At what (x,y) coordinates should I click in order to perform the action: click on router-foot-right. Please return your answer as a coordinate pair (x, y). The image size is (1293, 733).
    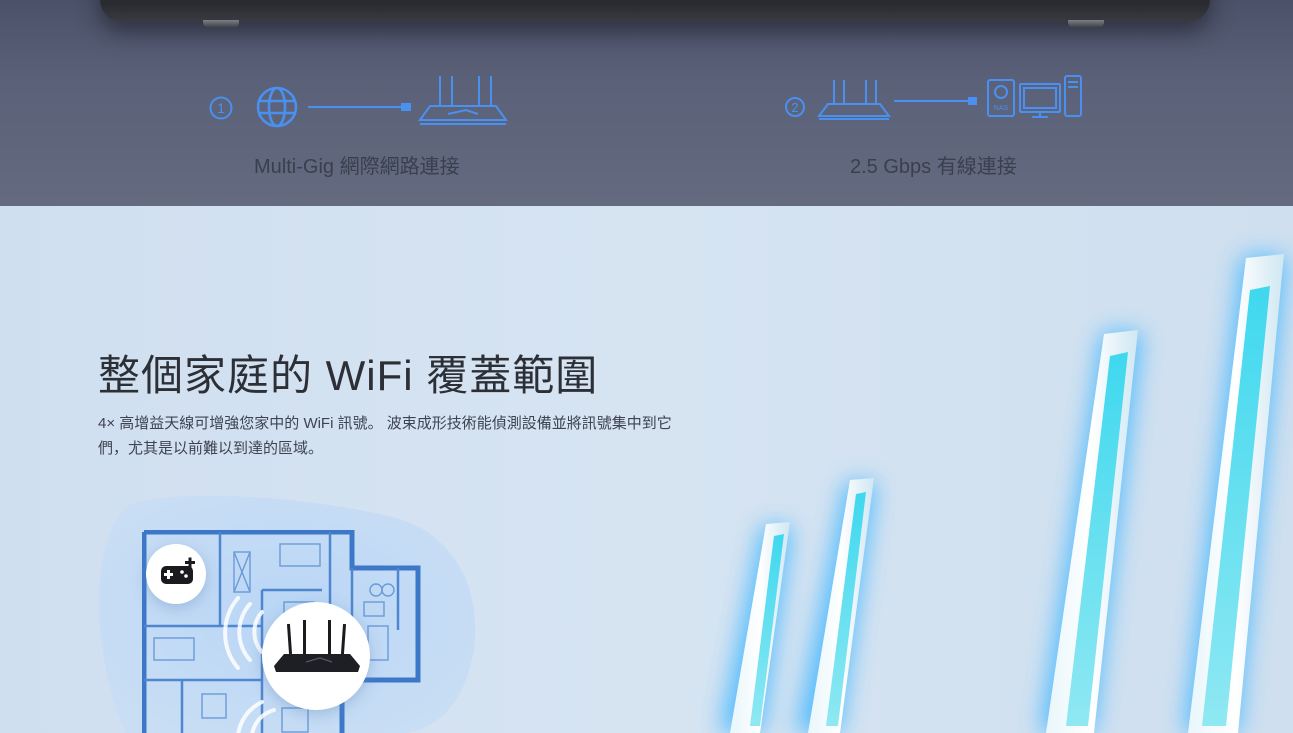
    Looking at the image, I should click on (1086, 24).